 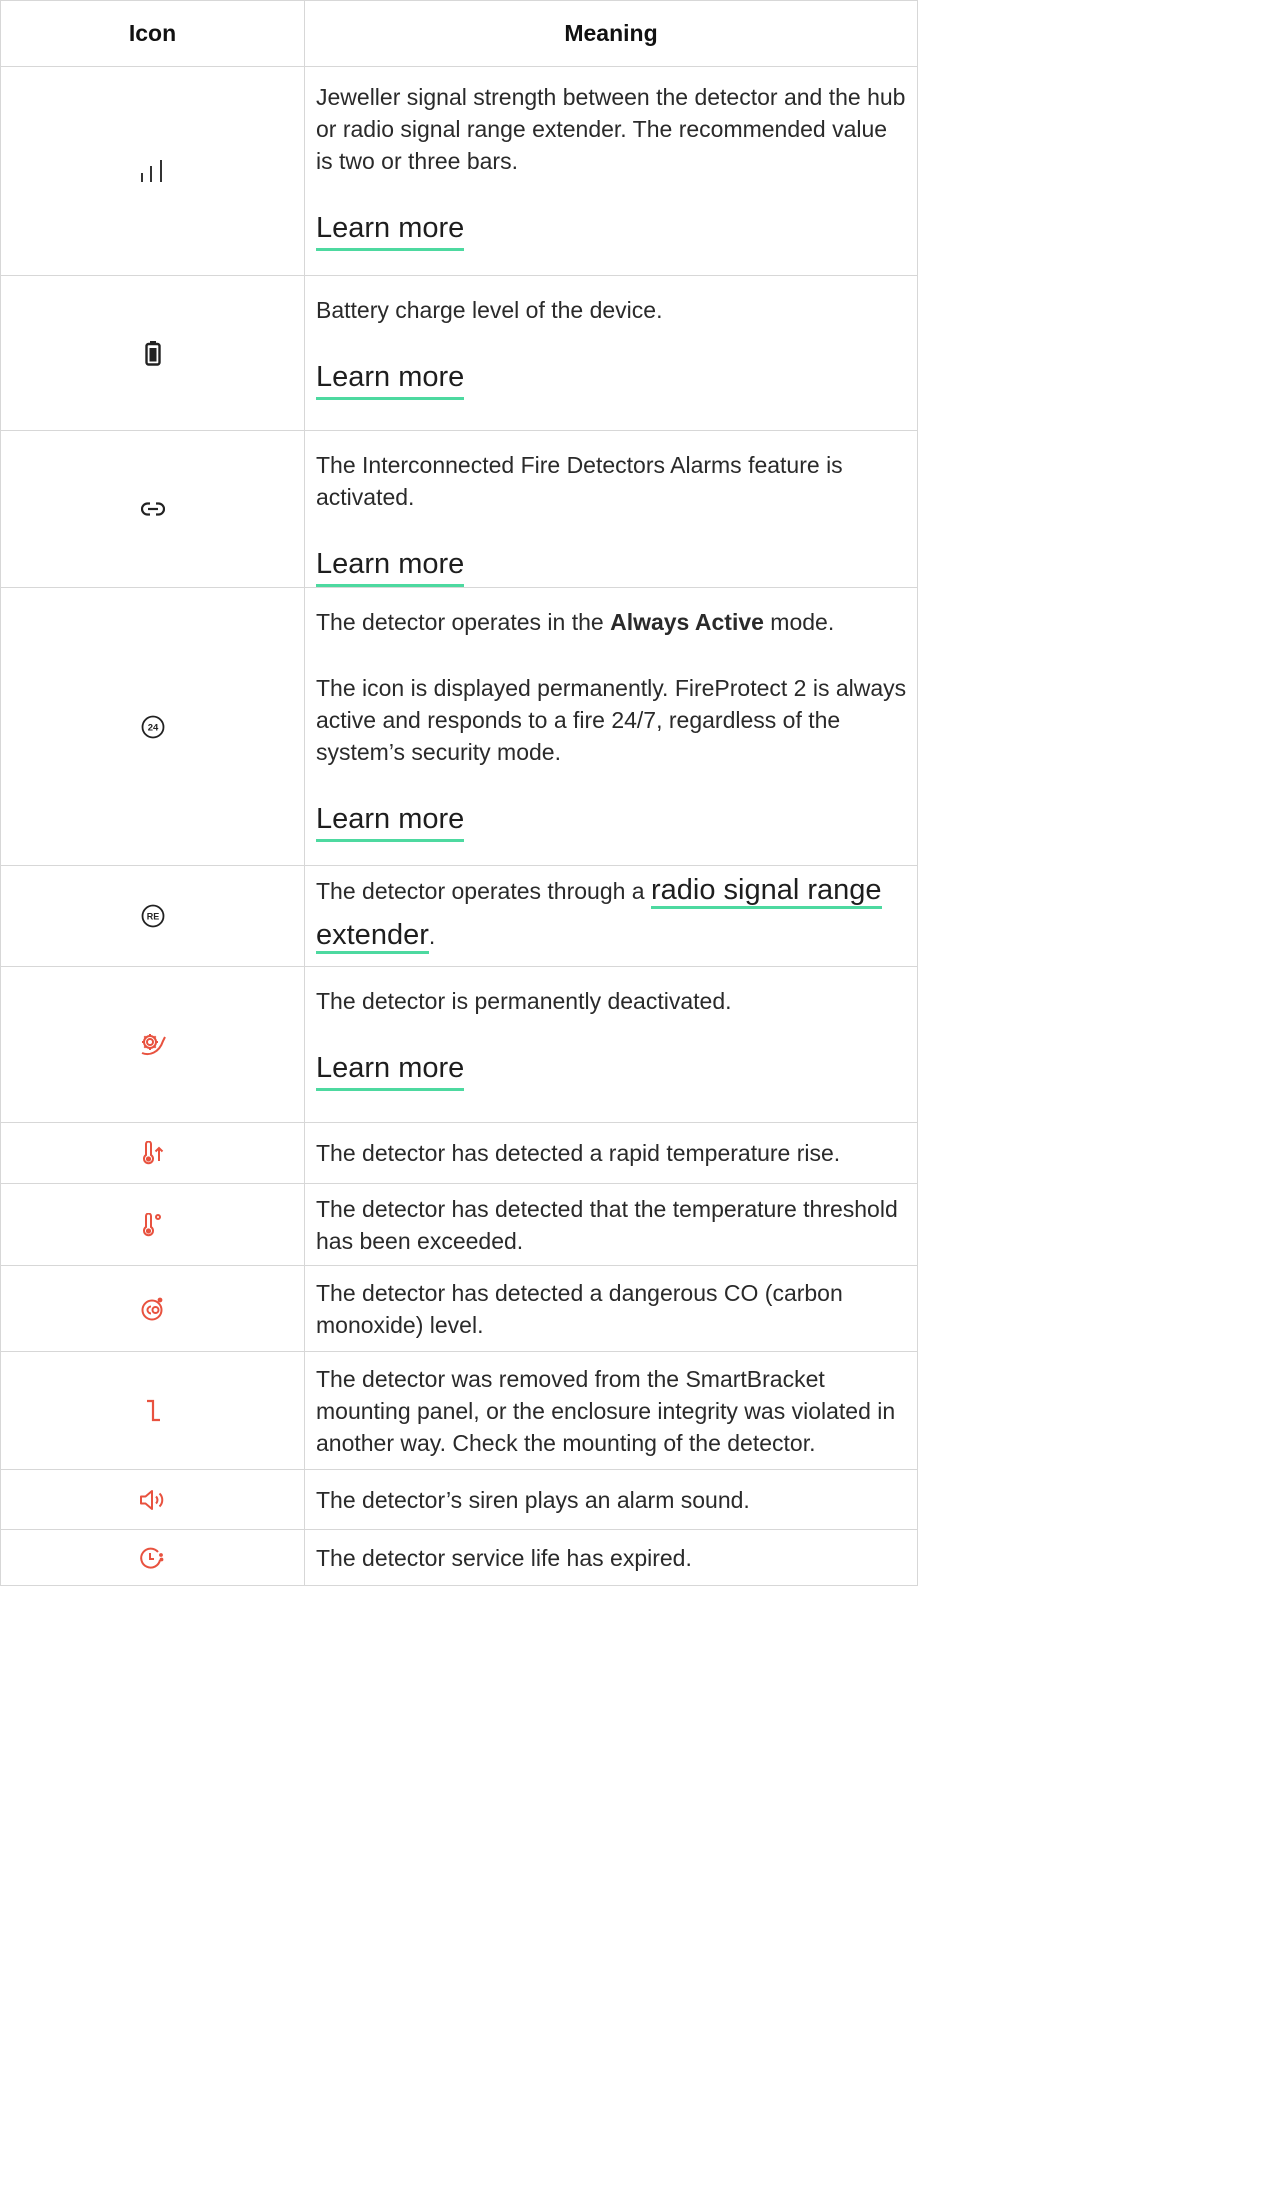 What do you see at coordinates (153, 1411) in the screenshot?
I see `tamper-icon` at bounding box center [153, 1411].